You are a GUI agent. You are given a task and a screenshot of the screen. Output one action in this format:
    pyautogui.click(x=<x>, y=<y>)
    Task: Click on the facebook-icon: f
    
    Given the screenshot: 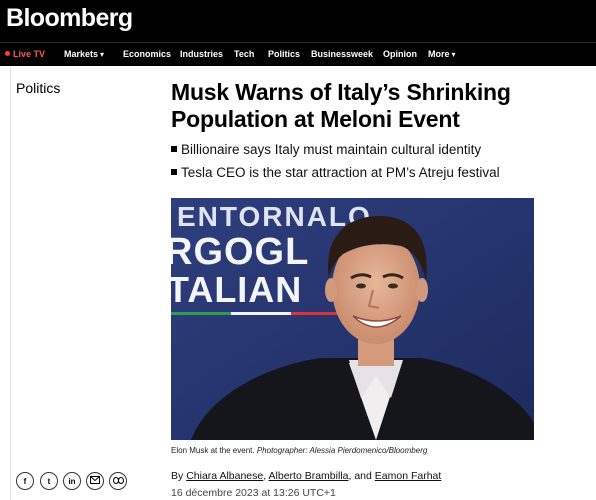 What is the action you would take?
    pyautogui.click(x=25, y=481)
    